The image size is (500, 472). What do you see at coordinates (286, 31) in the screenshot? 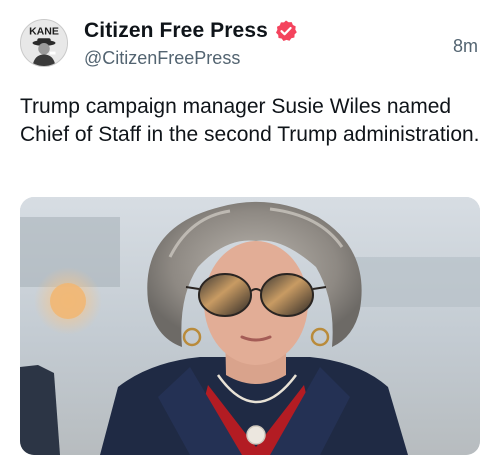
I see `verified-badge-icon` at bounding box center [286, 31].